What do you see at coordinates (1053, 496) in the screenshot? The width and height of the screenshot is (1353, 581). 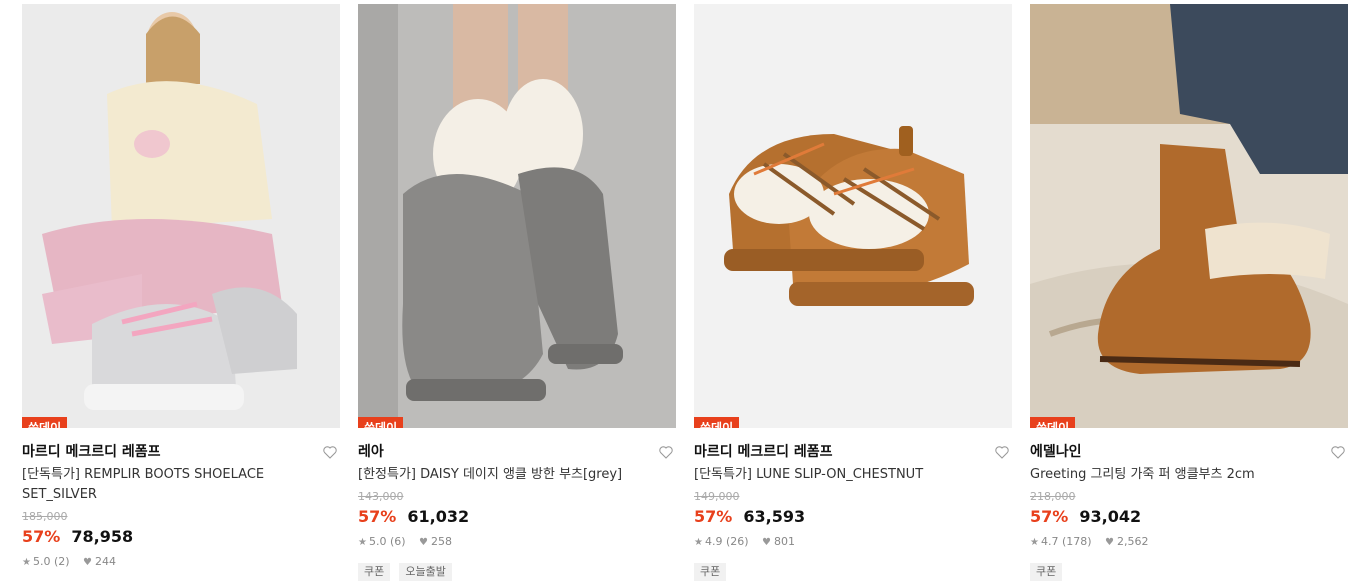 I see `original-price: 218,000` at bounding box center [1053, 496].